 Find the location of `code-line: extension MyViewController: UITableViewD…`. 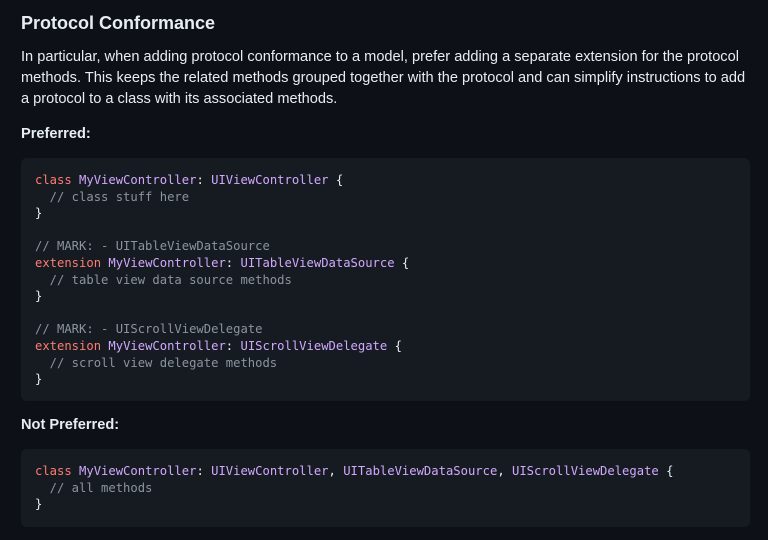

code-line: extension MyViewController: UITableViewD… is located at coordinates (385, 263).